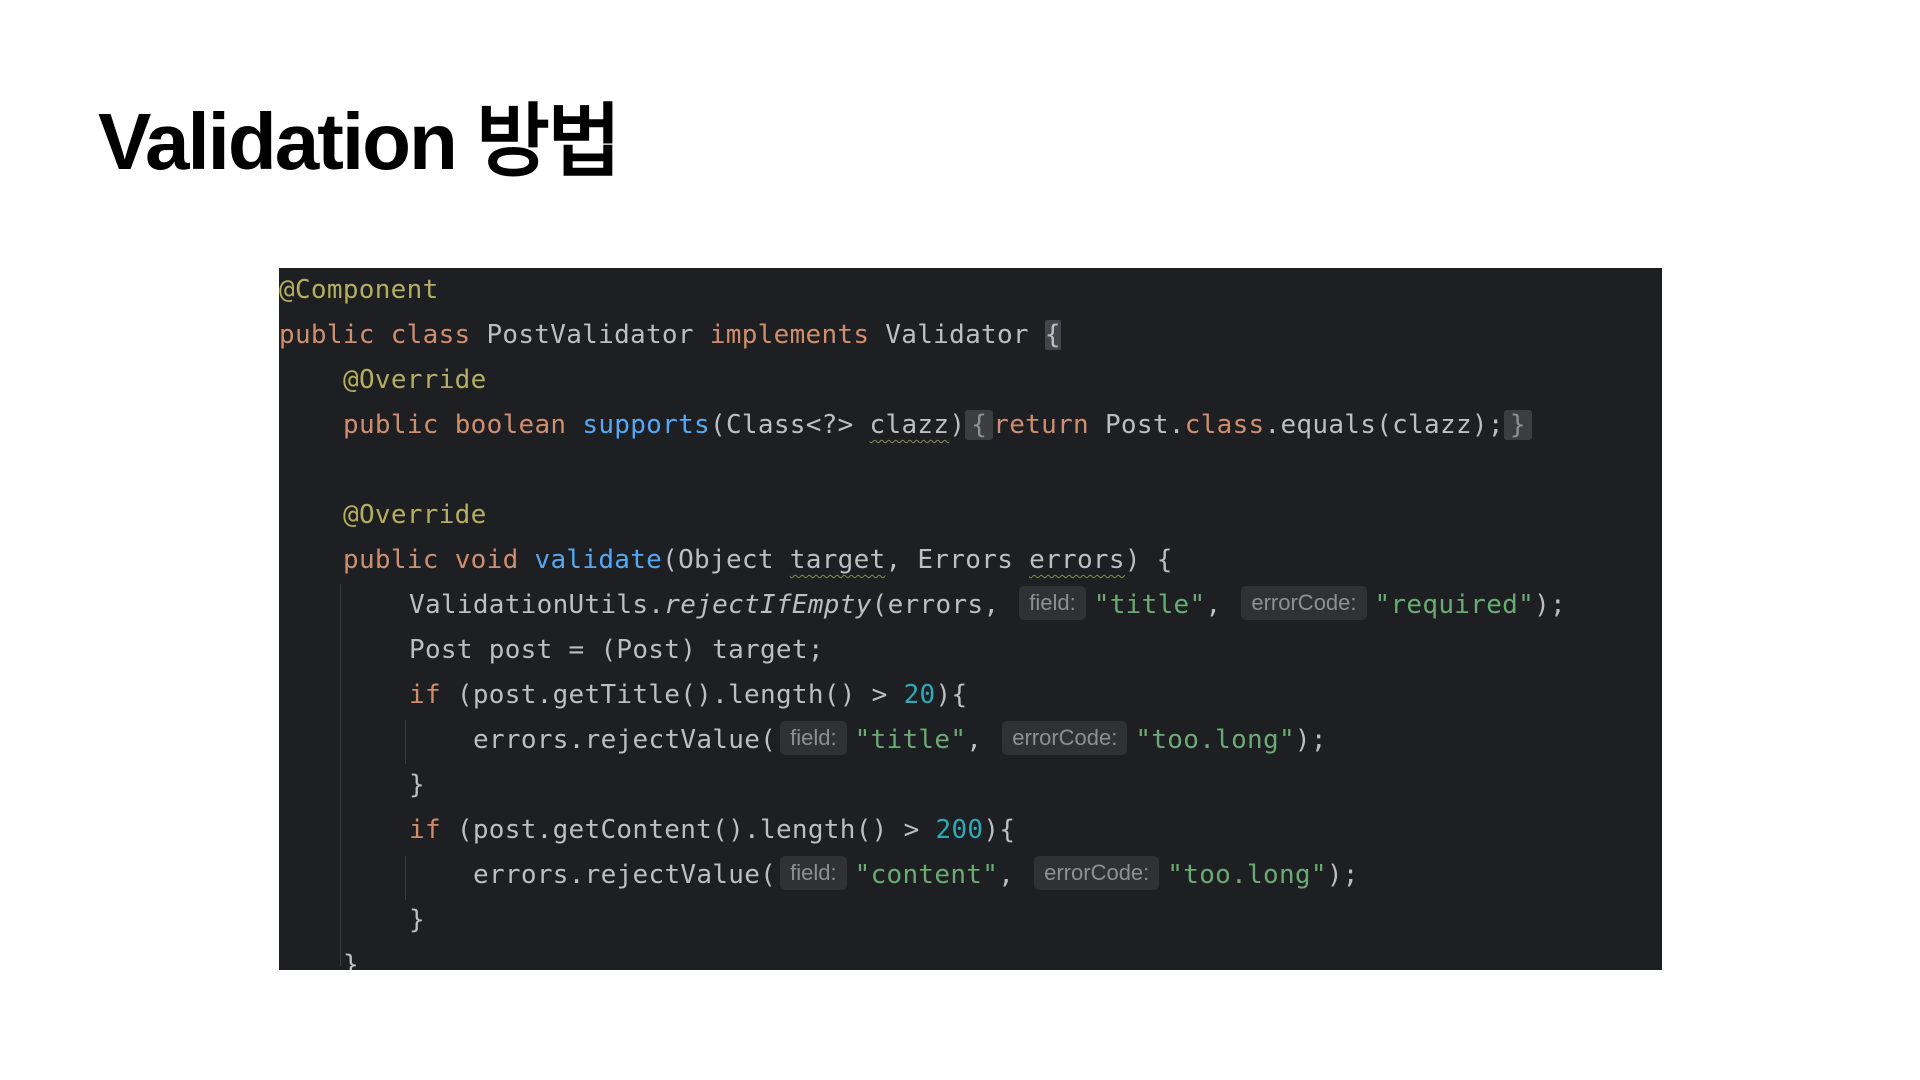 The height and width of the screenshot is (1080, 1920). What do you see at coordinates (319, 956) in the screenshot?
I see `code-line-16: }` at bounding box center [319, 956].